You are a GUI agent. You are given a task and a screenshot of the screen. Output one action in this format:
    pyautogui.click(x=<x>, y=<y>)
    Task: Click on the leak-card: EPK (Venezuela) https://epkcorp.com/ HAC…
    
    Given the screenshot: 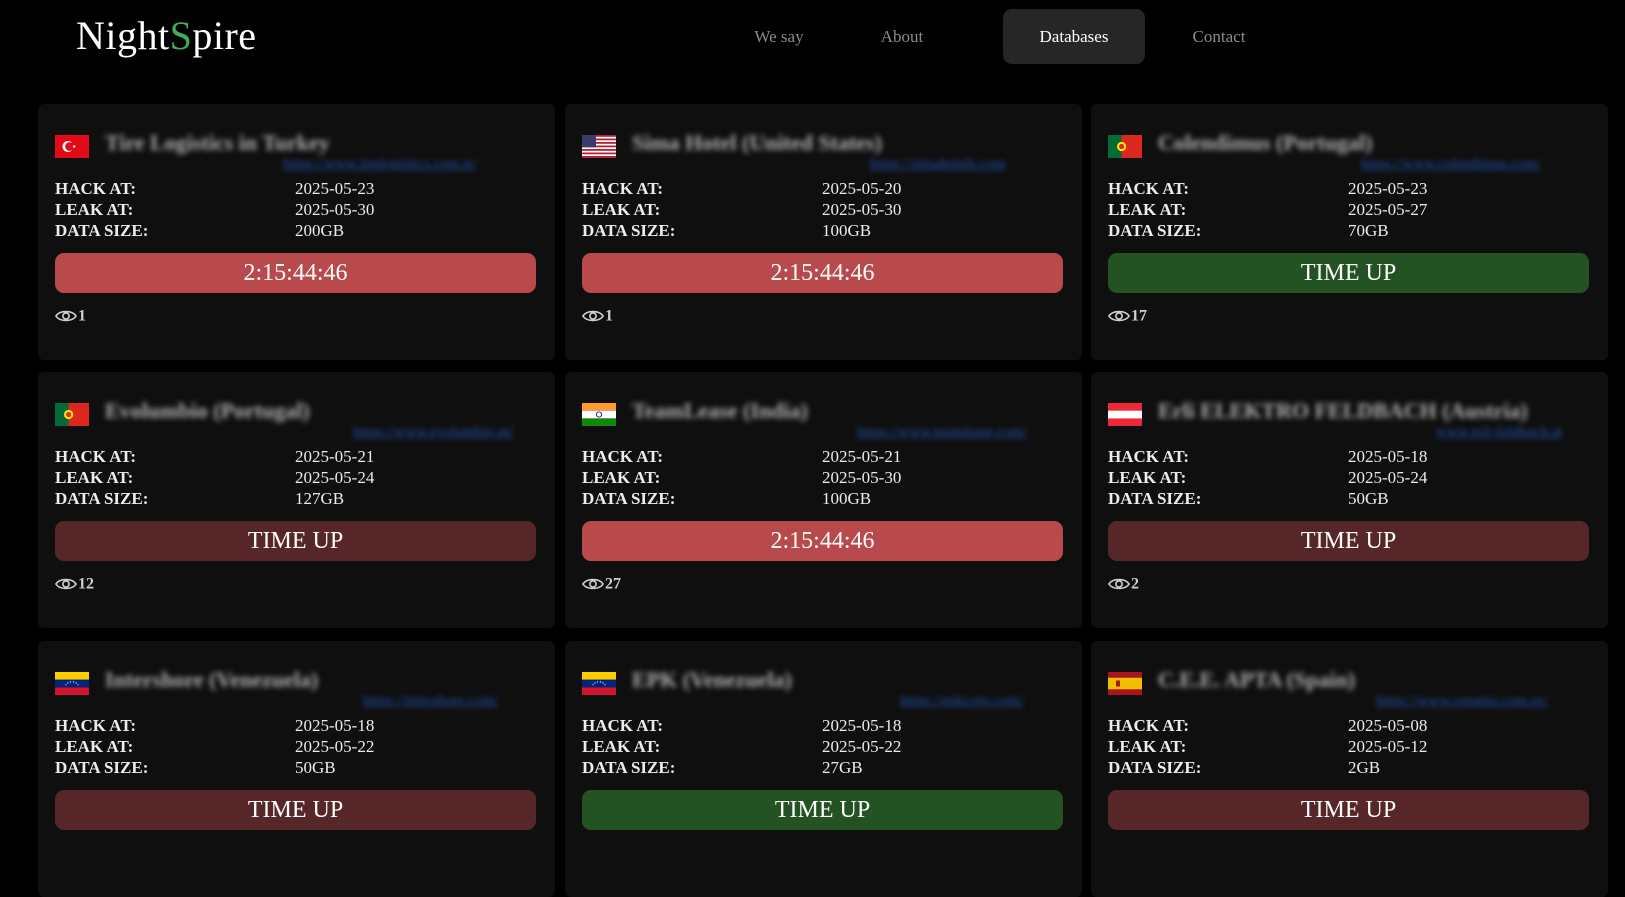 What is the action you would take?
    pyautogui.click(x=823, y=769)
    